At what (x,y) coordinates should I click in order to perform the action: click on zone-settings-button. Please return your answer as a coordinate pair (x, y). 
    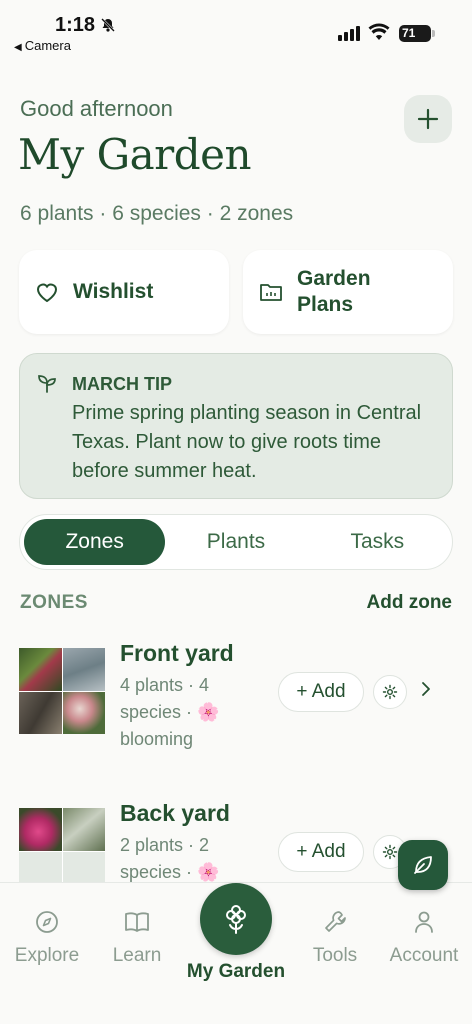
    Looking at the image, I should click on (390, 692).